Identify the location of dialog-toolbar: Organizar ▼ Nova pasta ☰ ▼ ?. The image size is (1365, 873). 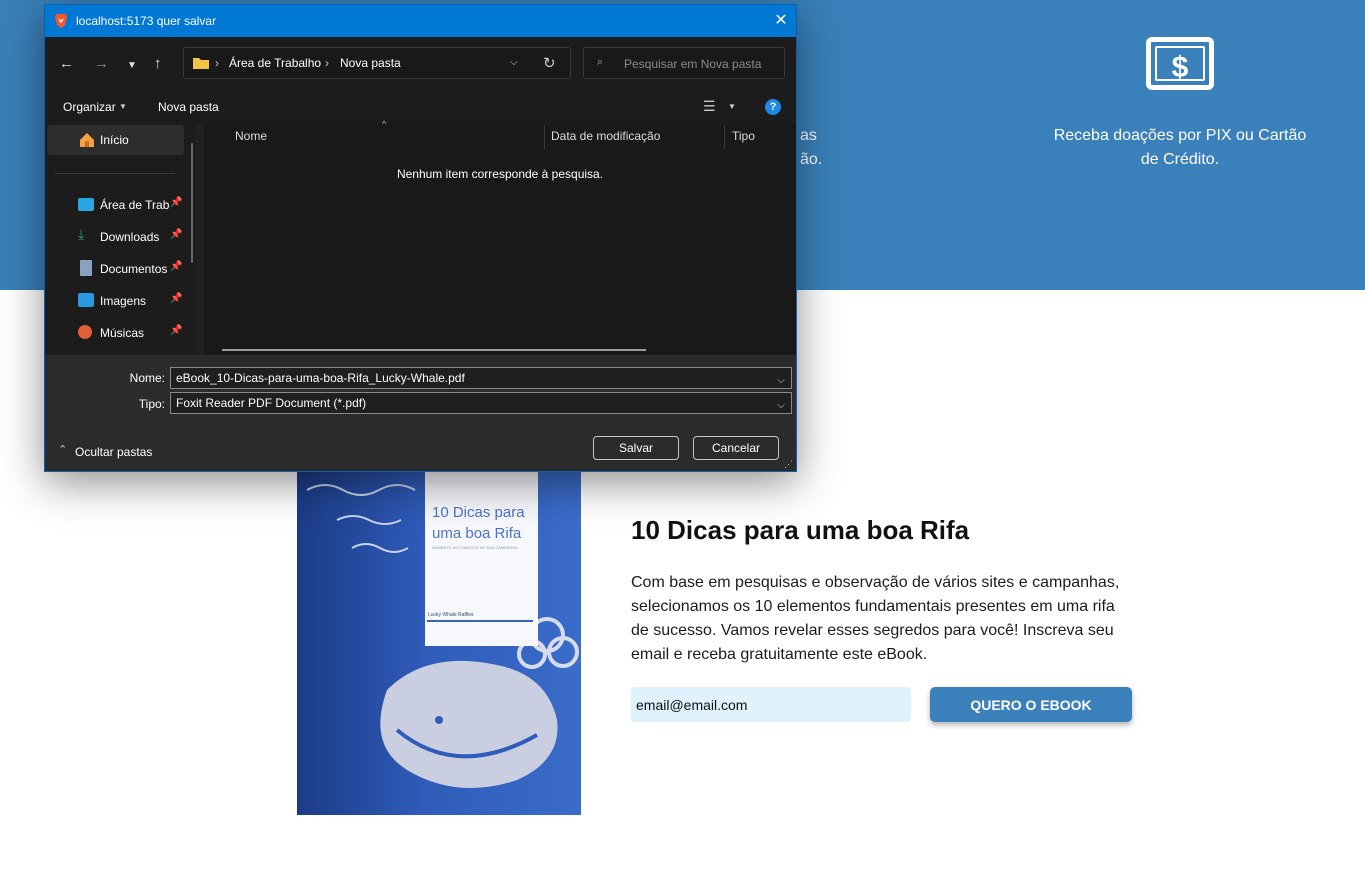
(420, 107).